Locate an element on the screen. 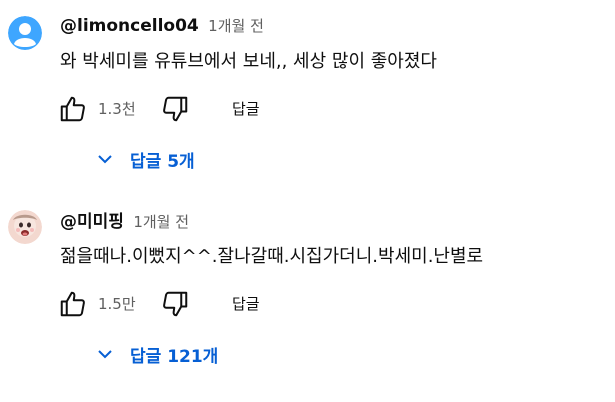 This screenshot has height=402, width=615. like-count: 1.5만 is located at coordinates (117, 304).